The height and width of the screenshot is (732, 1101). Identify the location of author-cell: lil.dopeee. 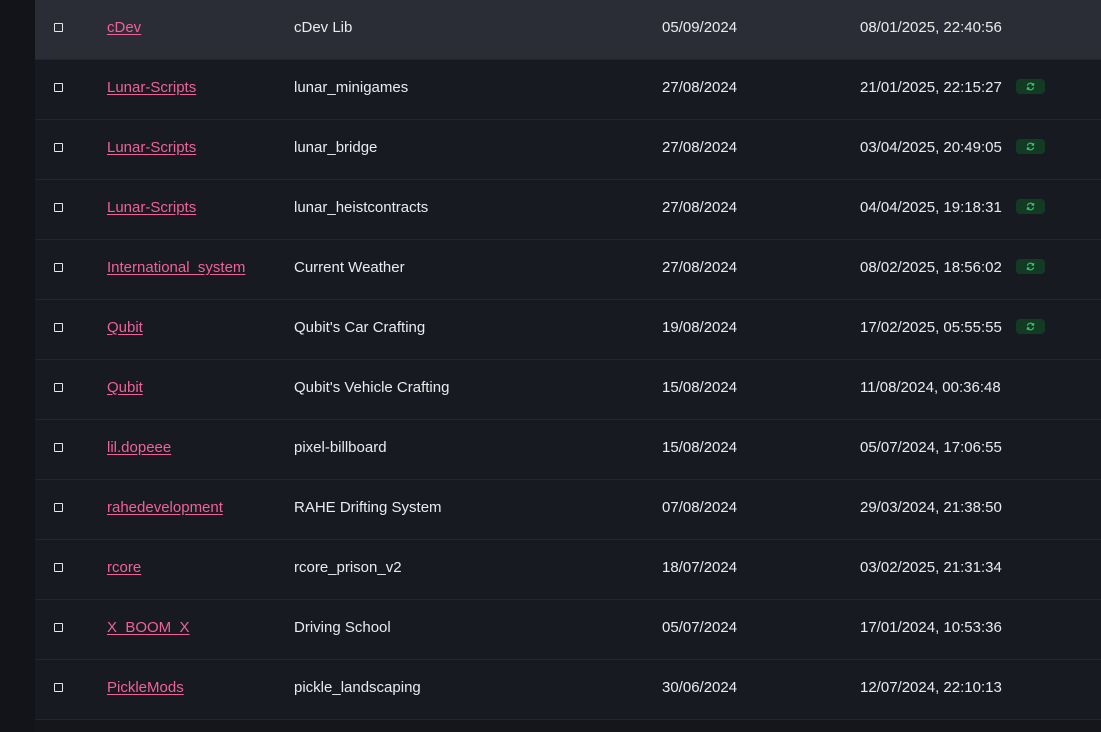
(139, 449).